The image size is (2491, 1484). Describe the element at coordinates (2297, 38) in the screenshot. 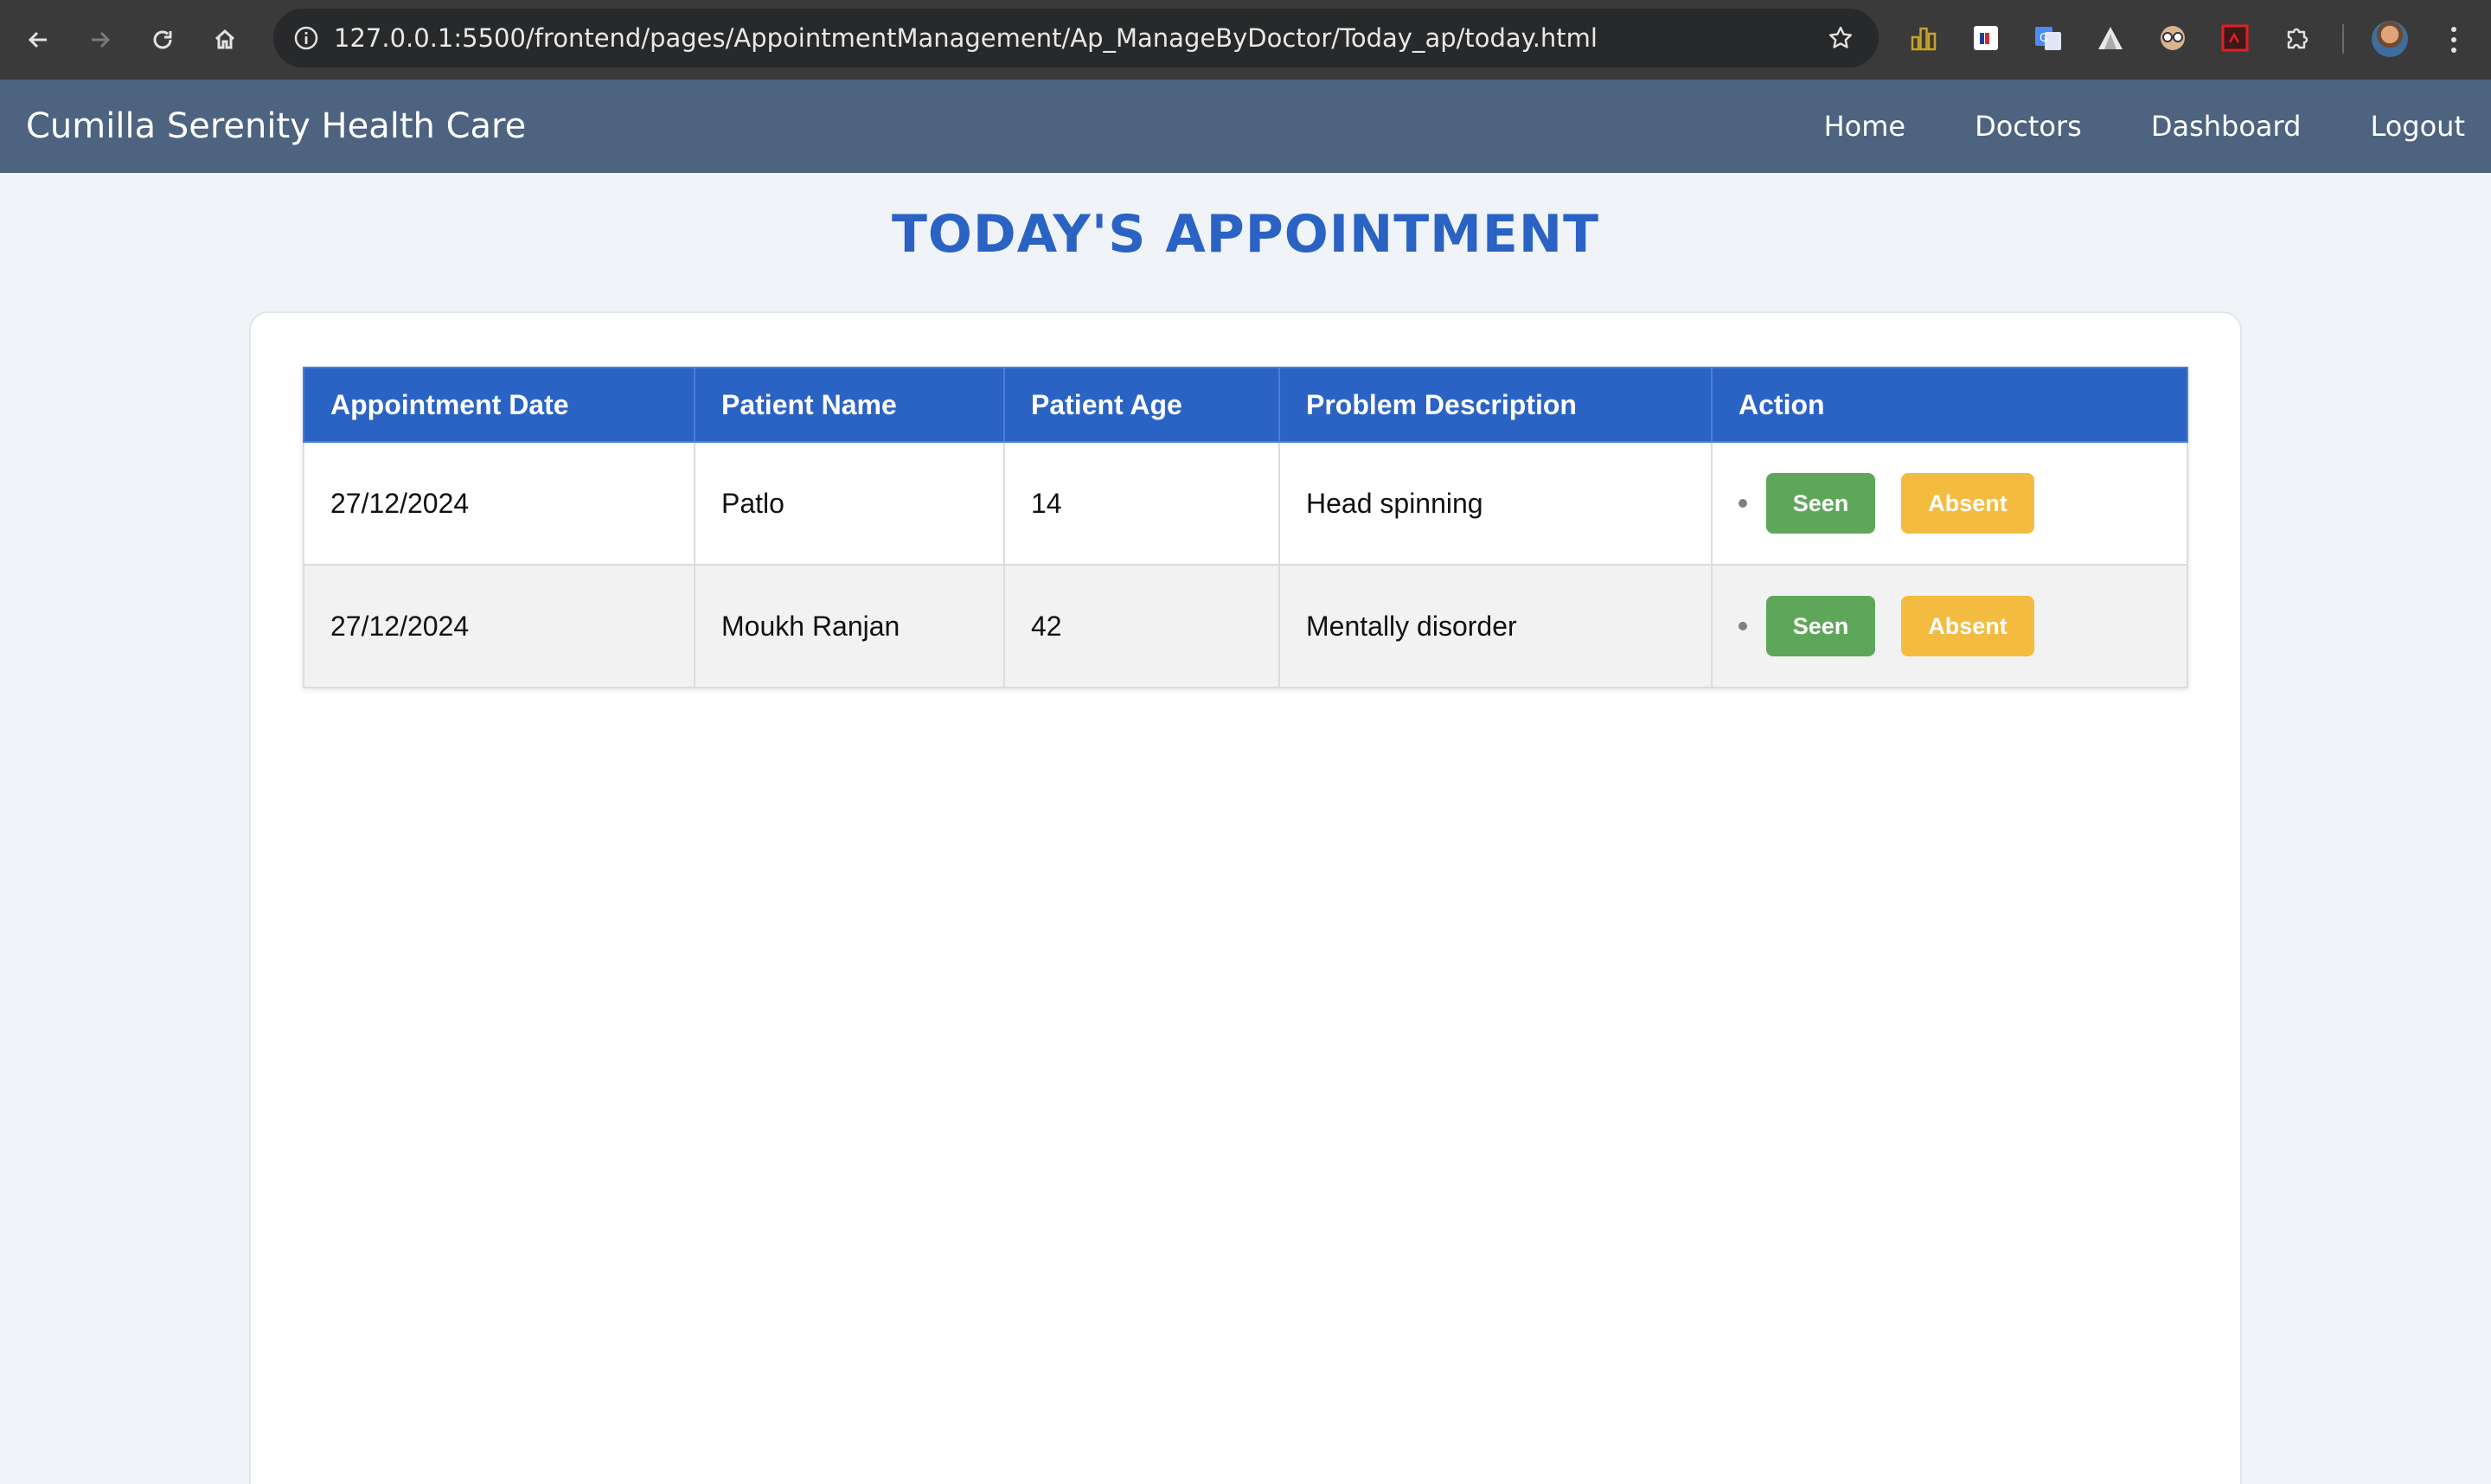

I see `extensions-puzzle-icon` at that location.